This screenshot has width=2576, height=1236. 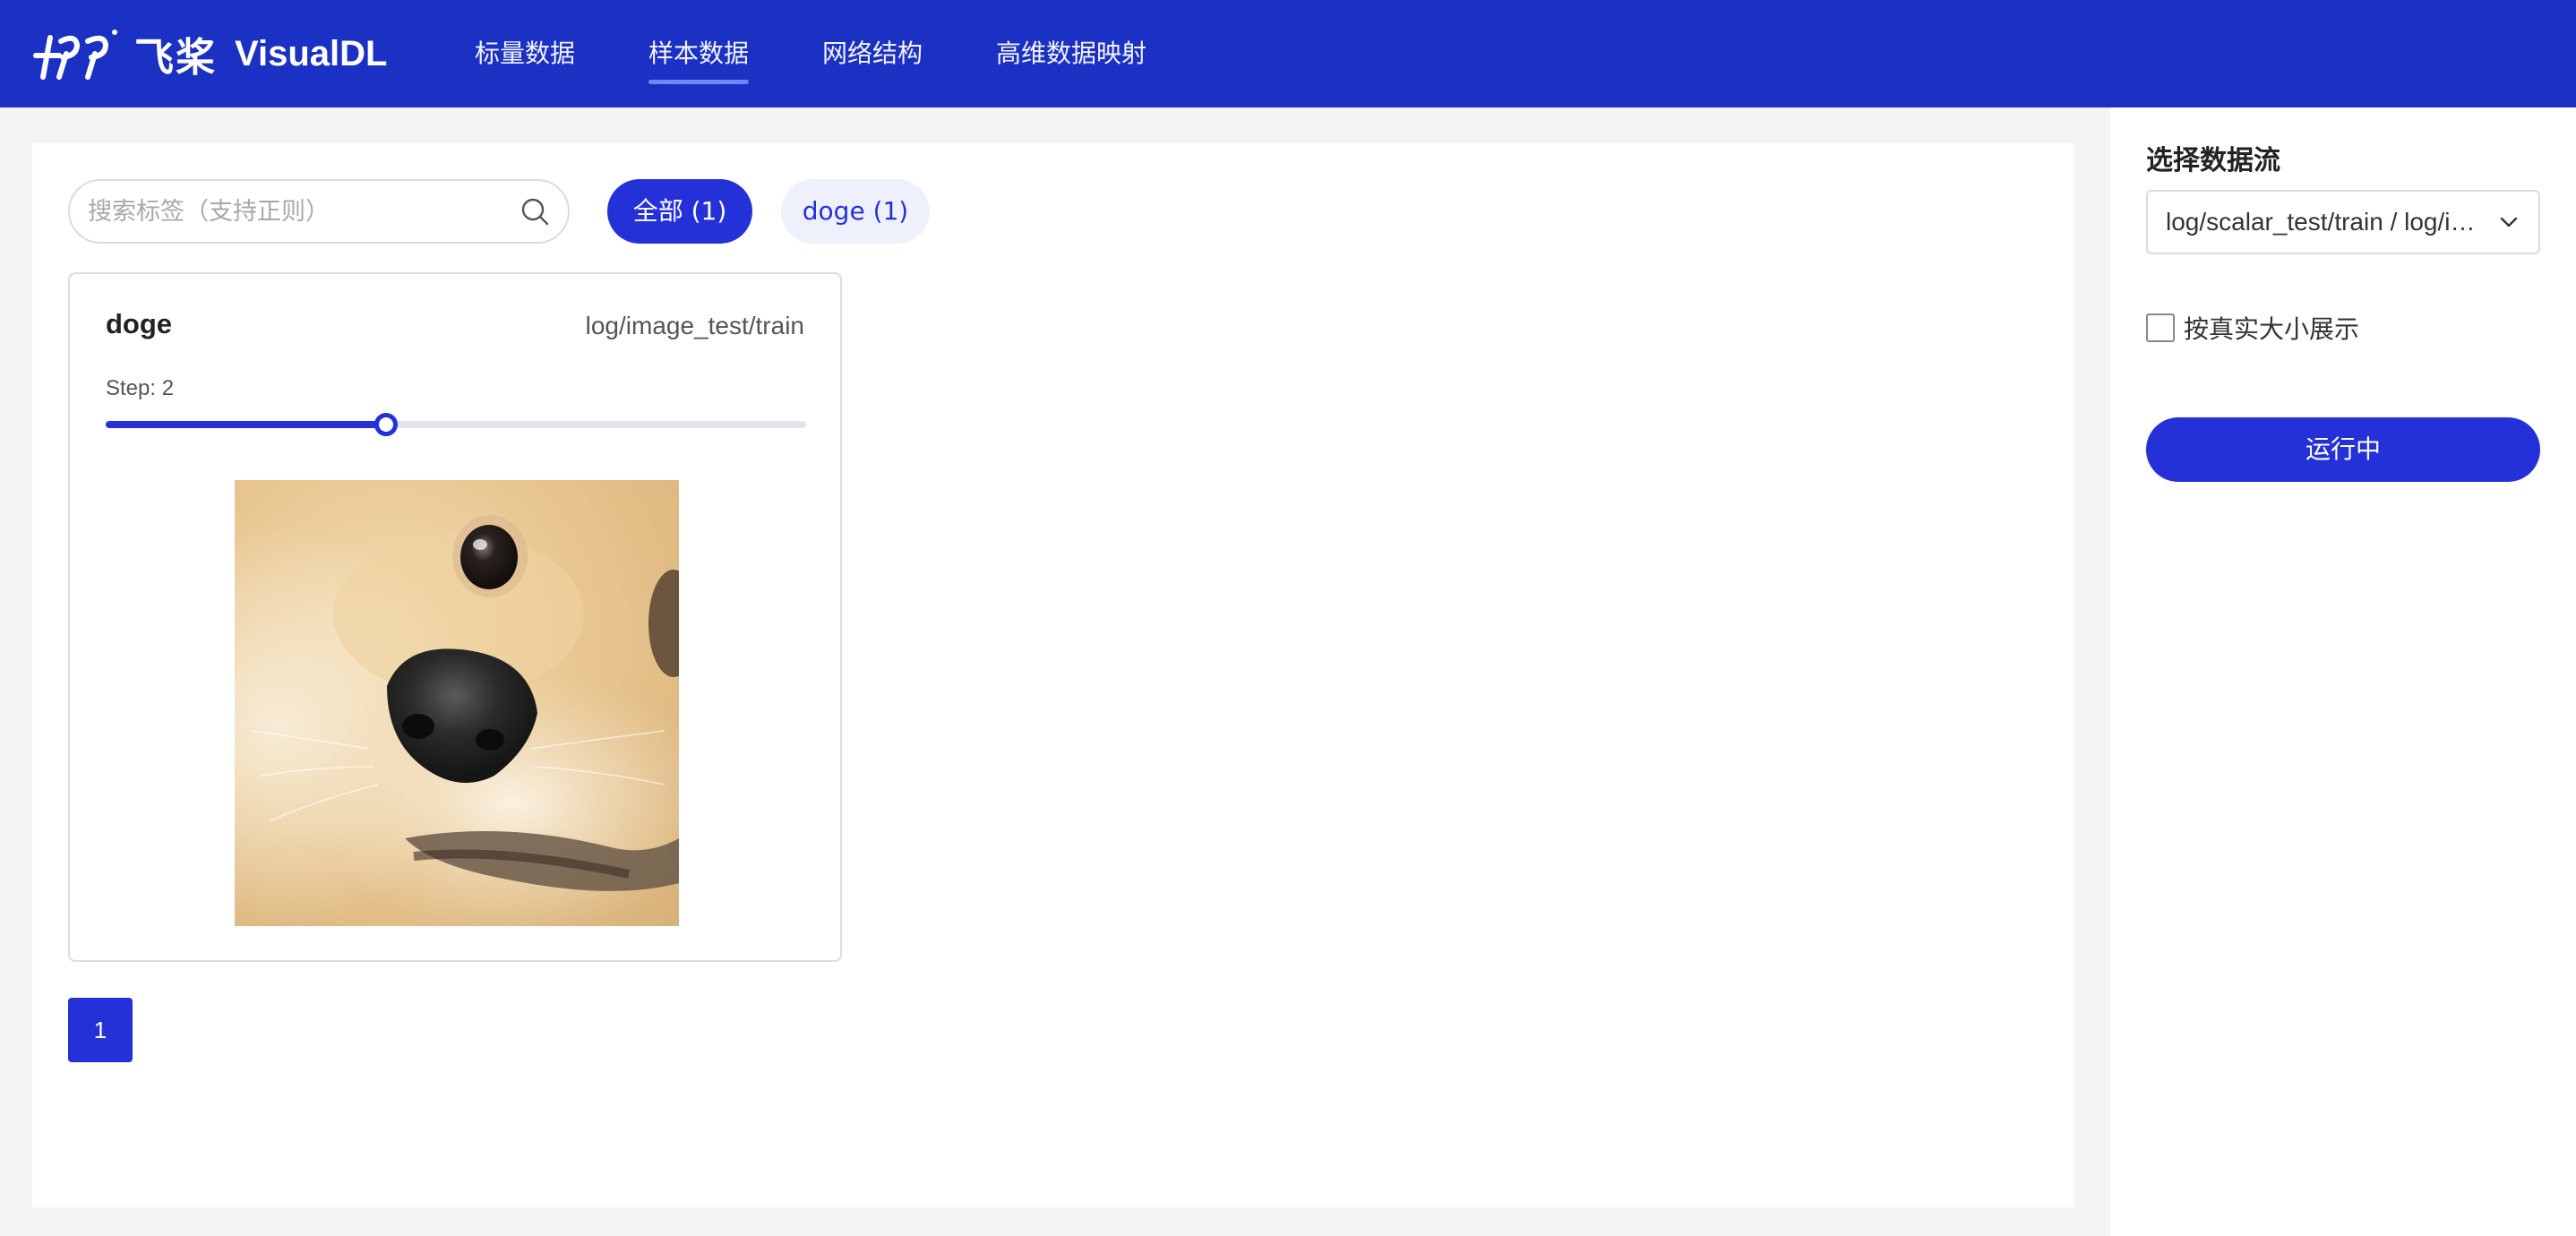 What do you see at coordinates (534, 211) in the screenshot?
I see `search-icon` at bounding box center [534, 211].